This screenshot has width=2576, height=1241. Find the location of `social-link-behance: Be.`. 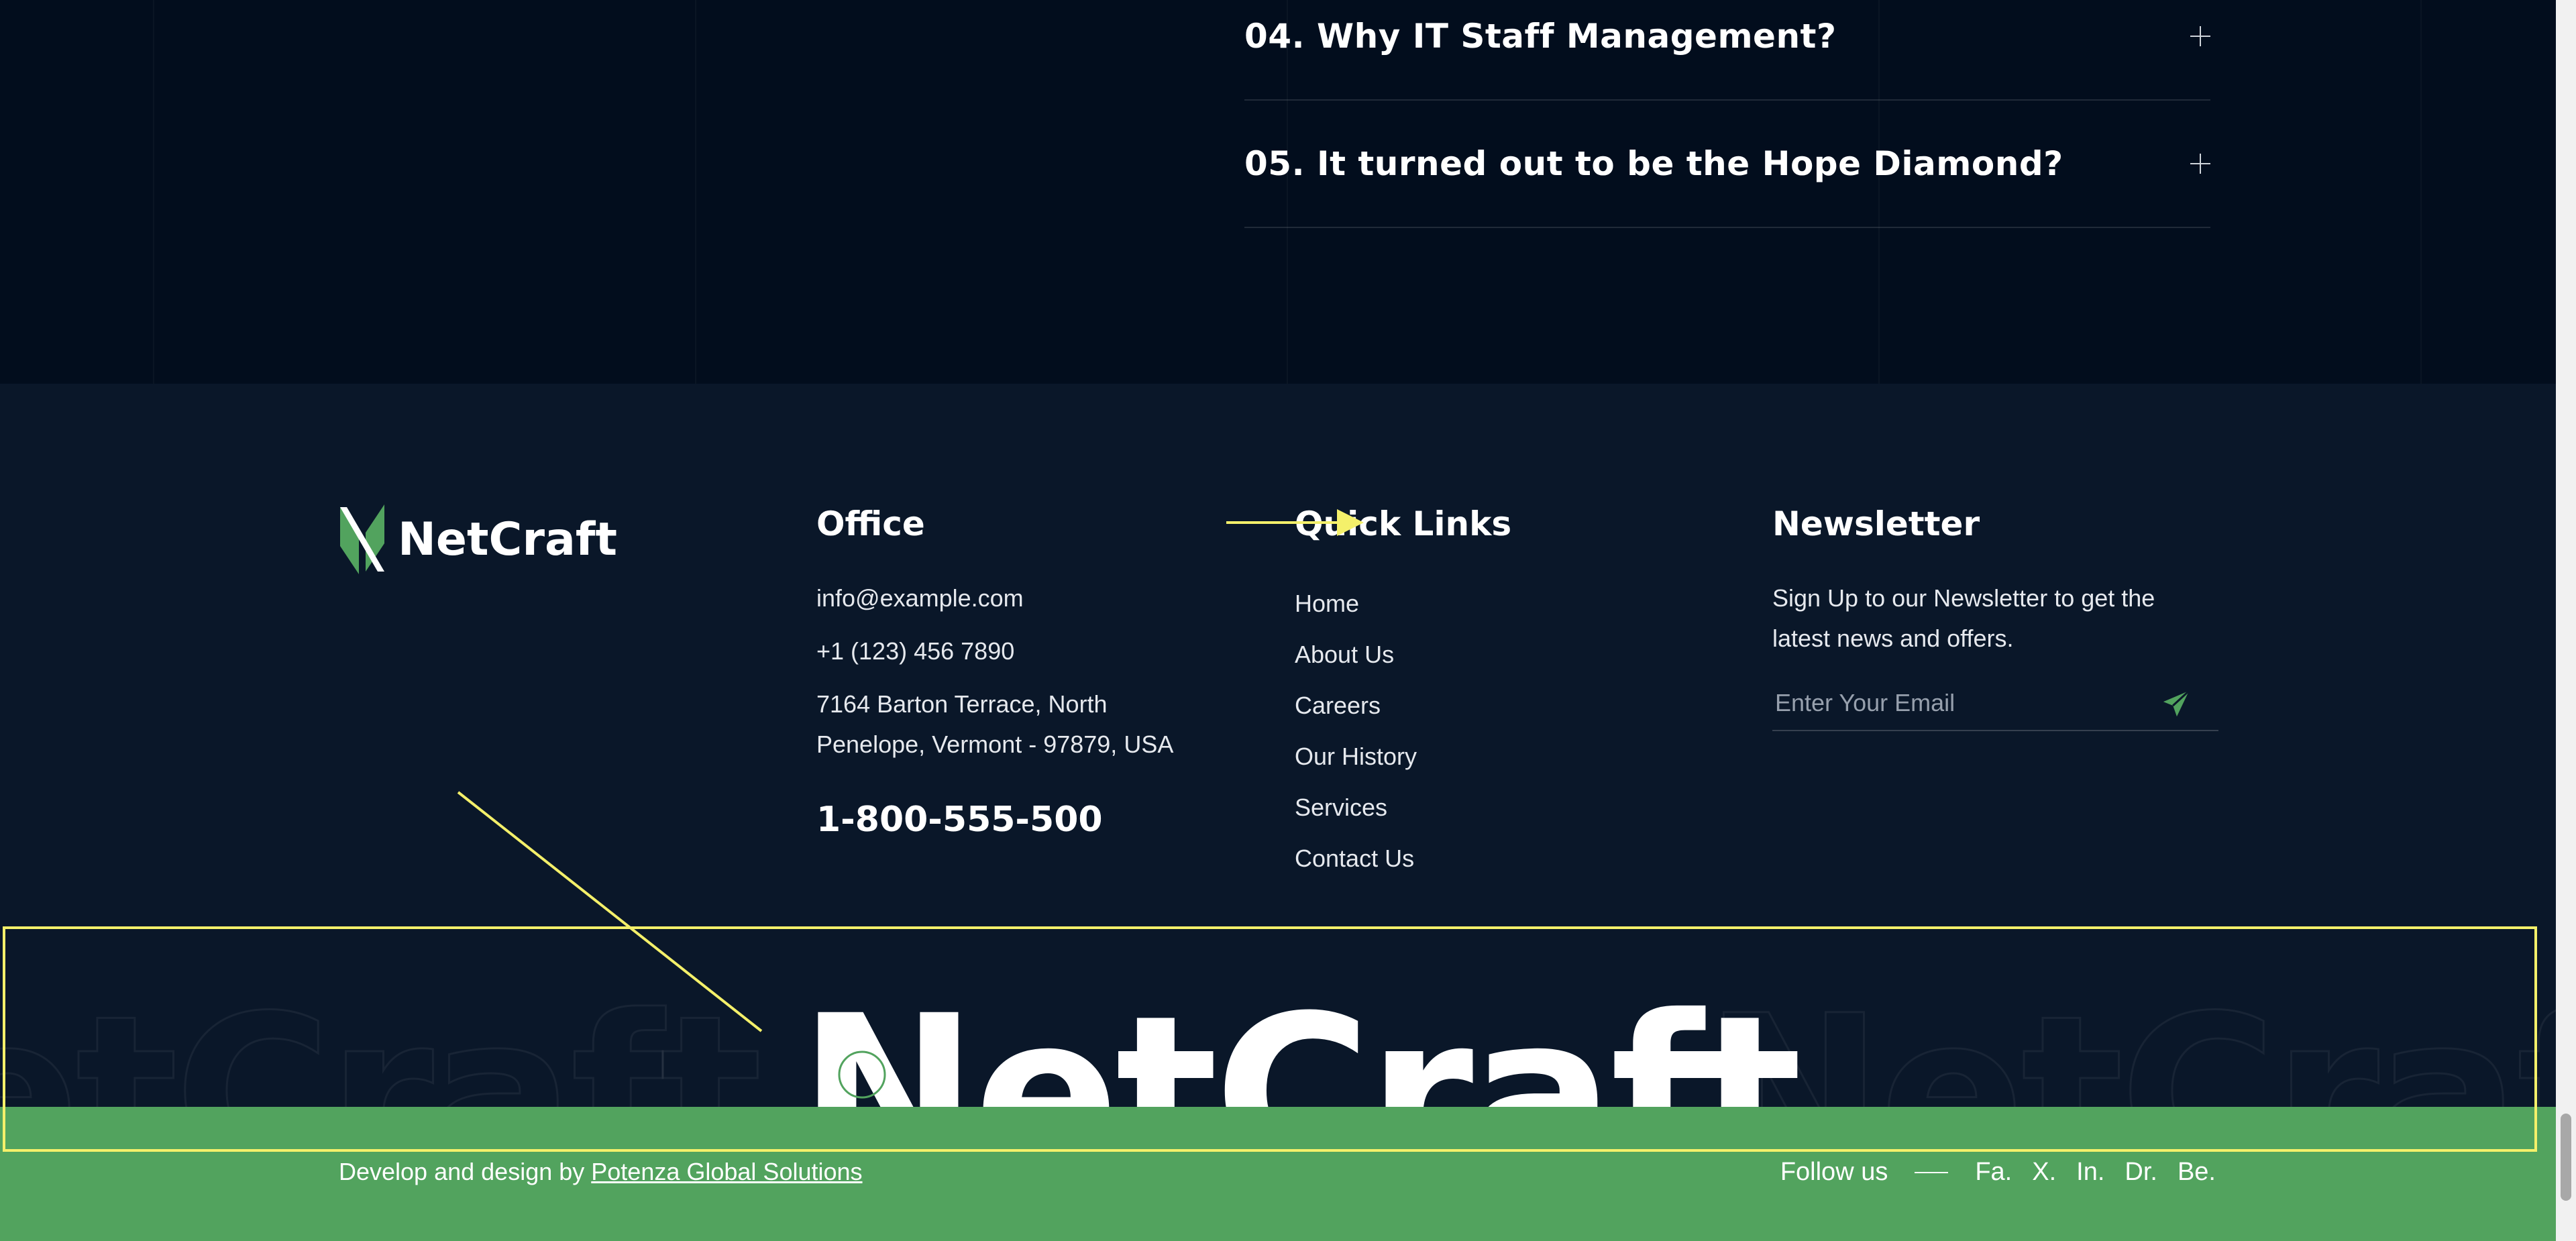

social-link-behance: Be. is located at coordinates (2197, 1172).